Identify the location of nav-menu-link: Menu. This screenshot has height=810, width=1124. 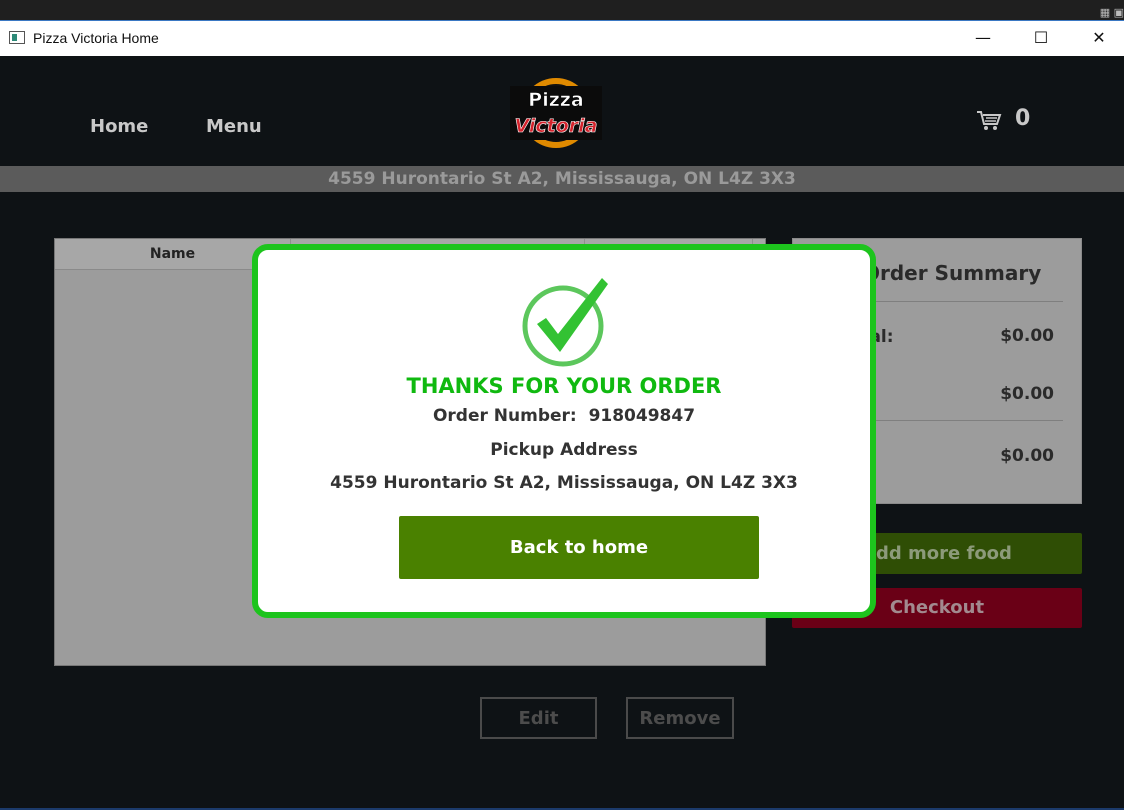
(234, 126).